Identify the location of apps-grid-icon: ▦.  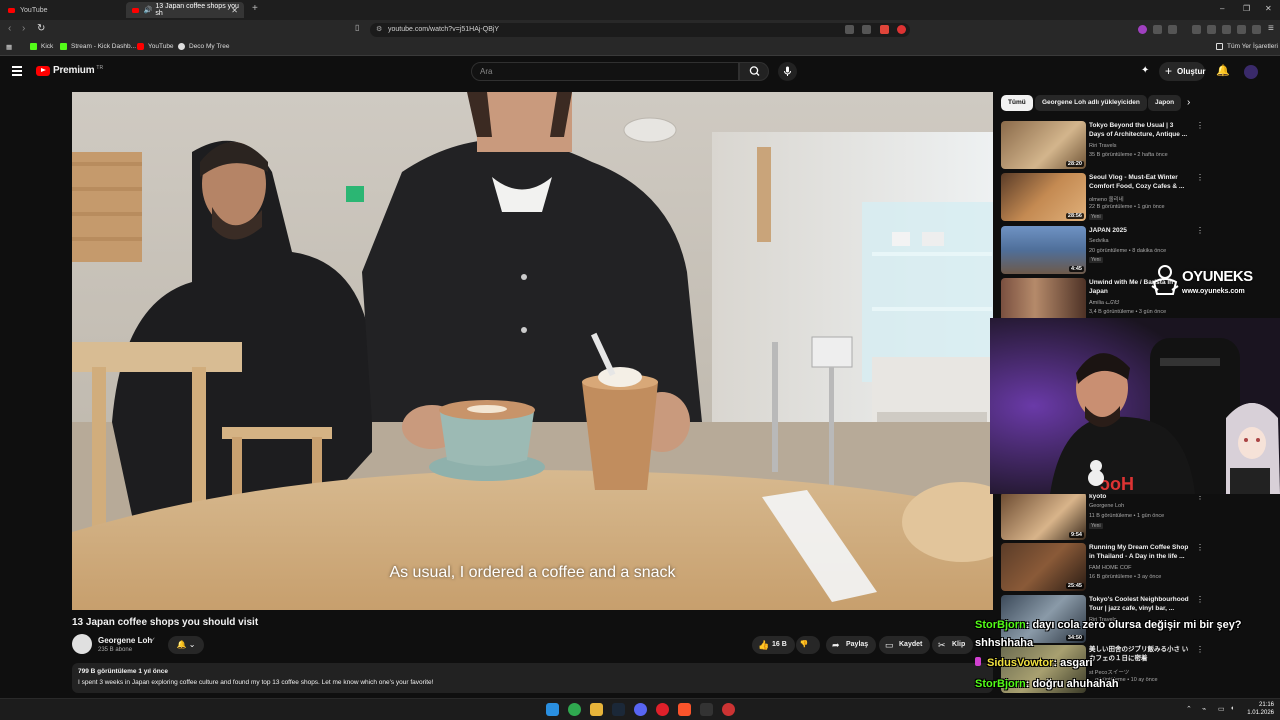
(9, 47).